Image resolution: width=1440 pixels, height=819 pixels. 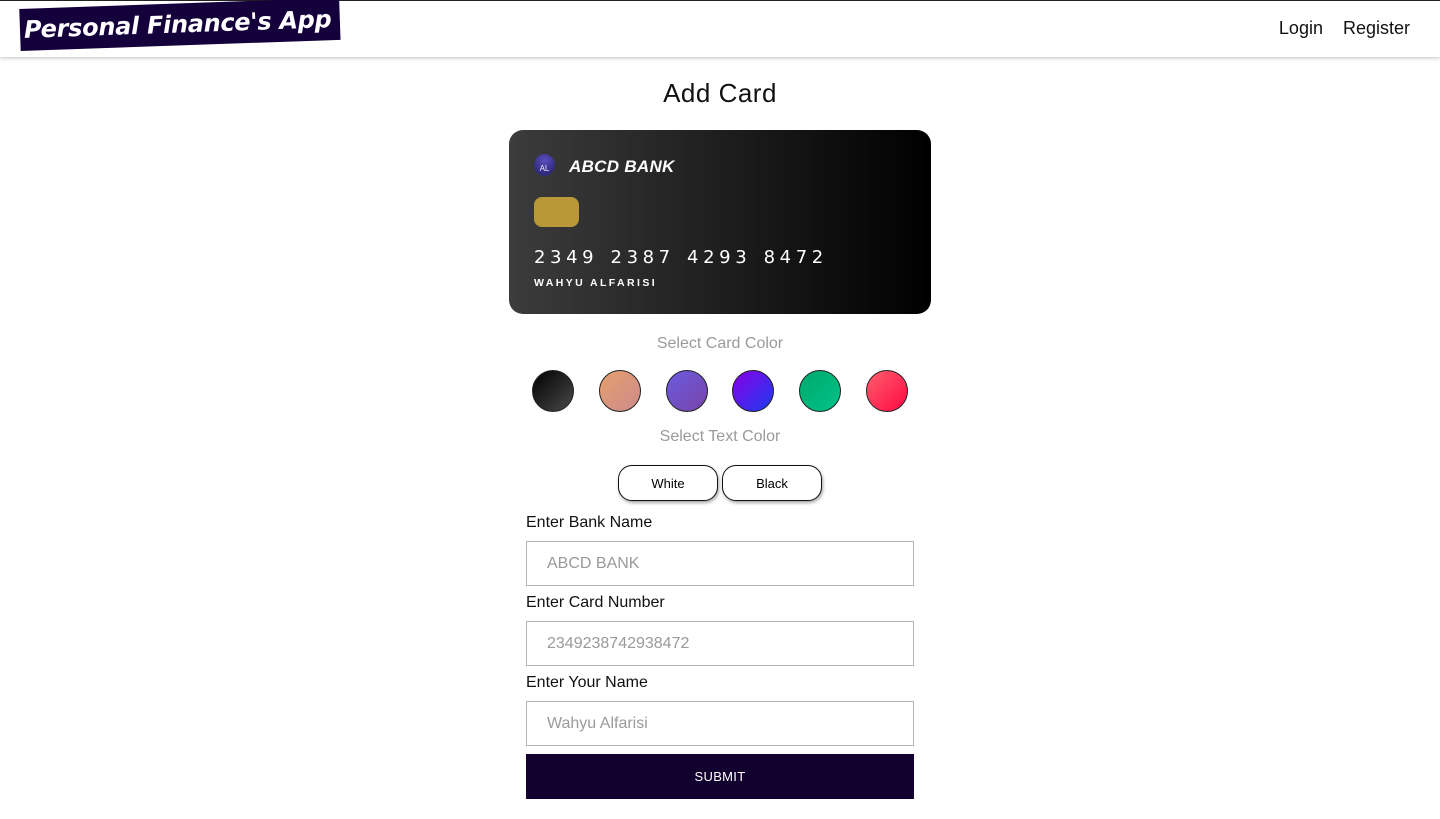 I want to click on bank-name-label: Enter Bank Name, so click(x=589, y=522).